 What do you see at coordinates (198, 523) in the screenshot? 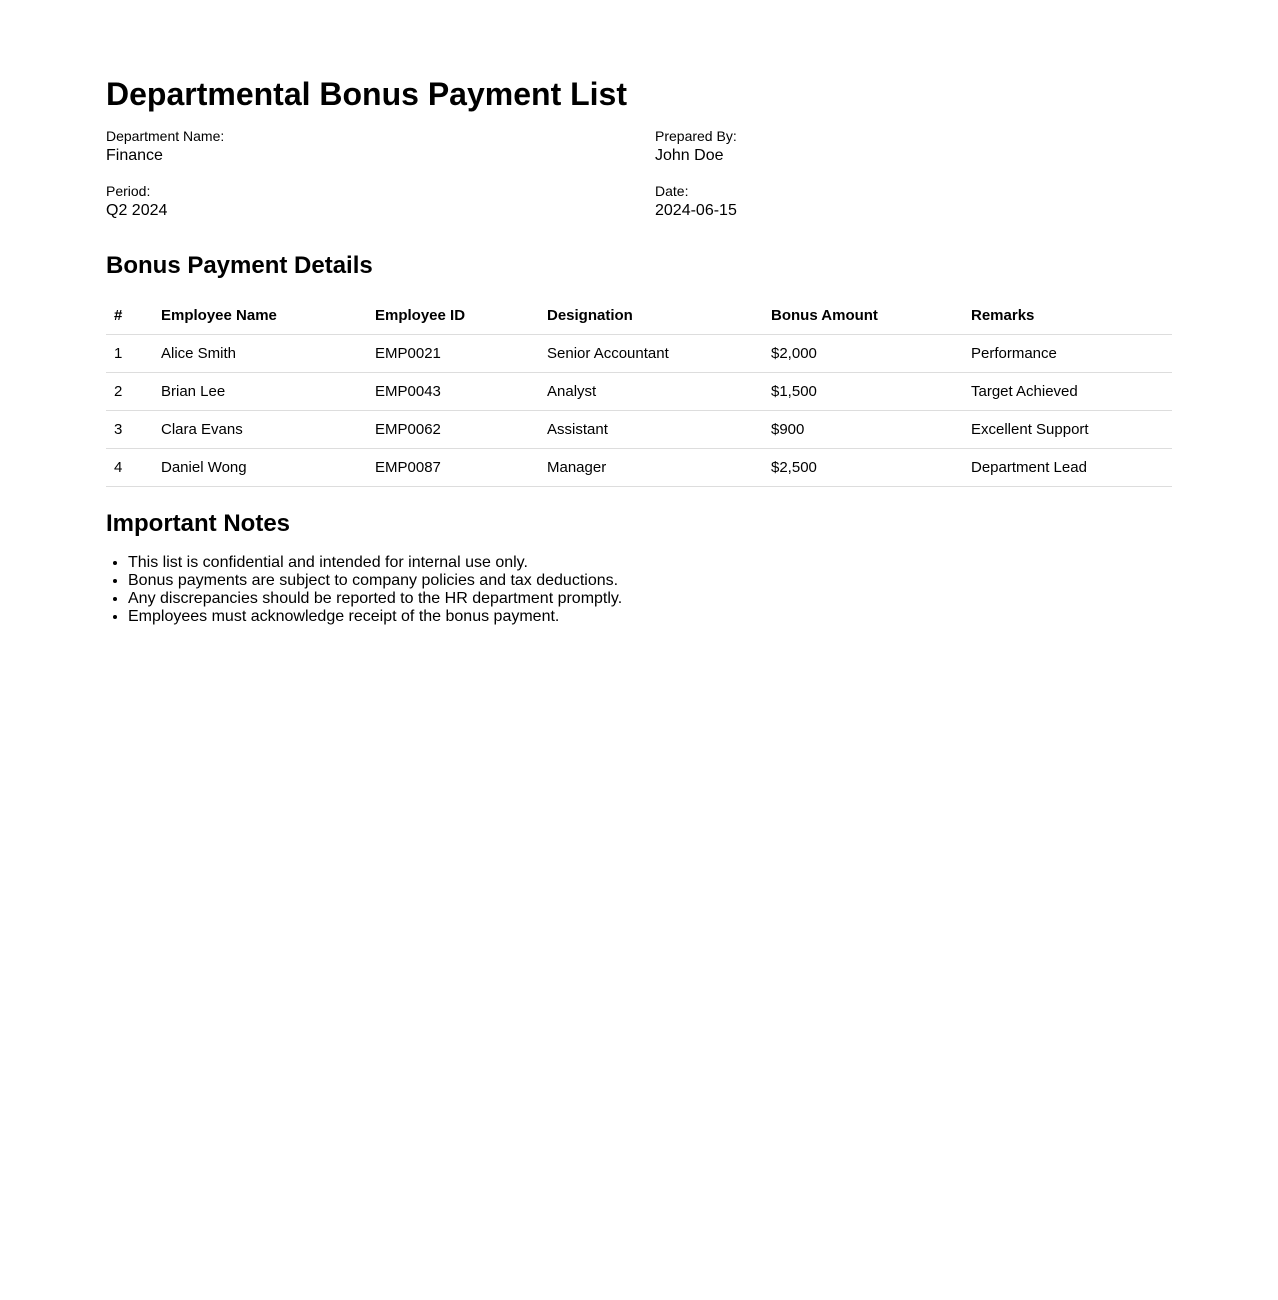
I see `notes-section-title: Important Notes` at bounding box center [198, 523].